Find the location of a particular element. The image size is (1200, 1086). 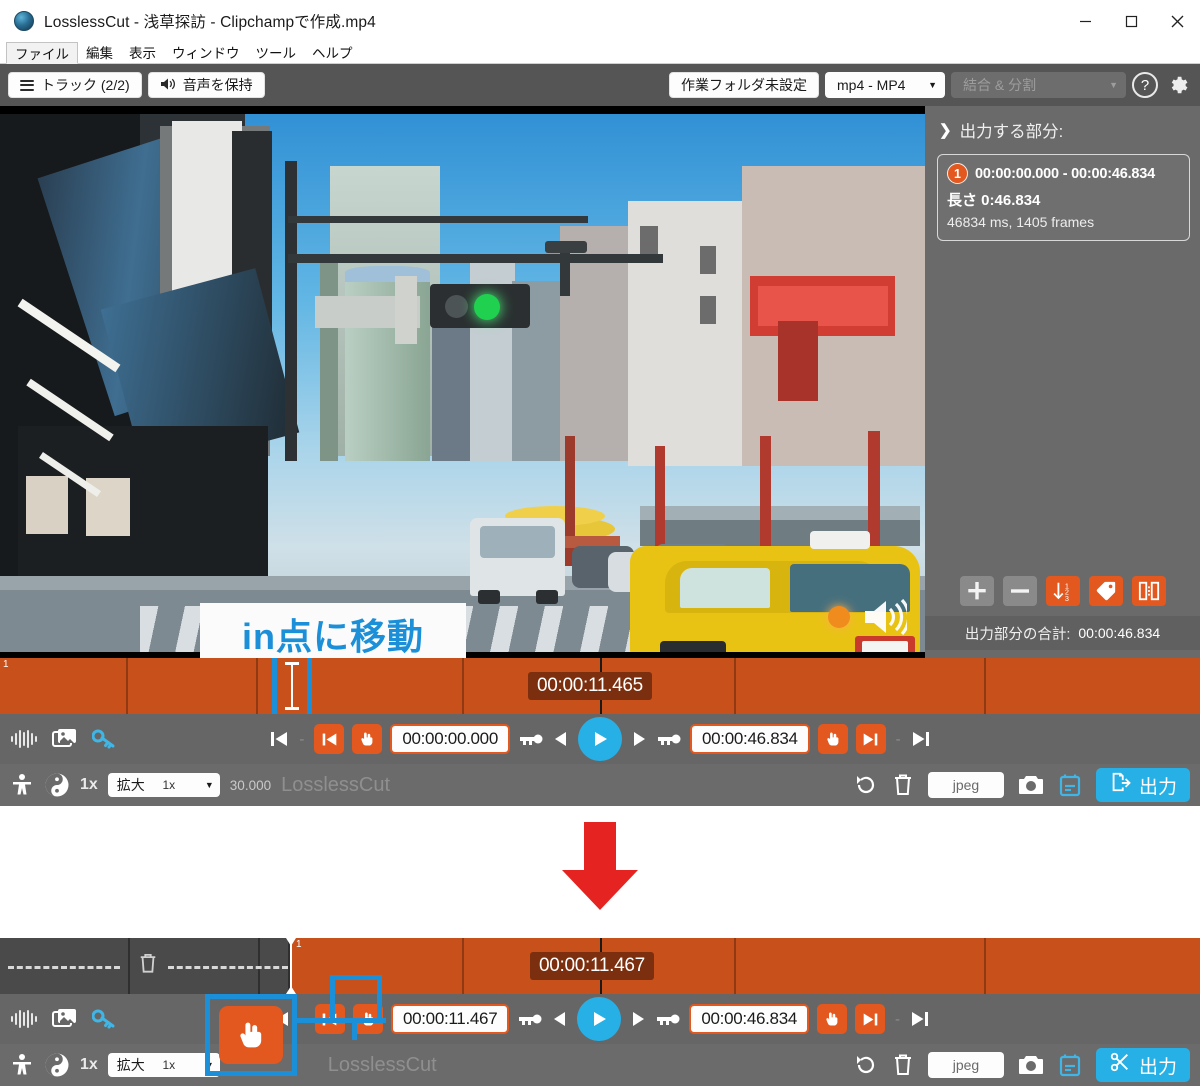

timeline-cursor-highlight is located at coordinates (292, 686).